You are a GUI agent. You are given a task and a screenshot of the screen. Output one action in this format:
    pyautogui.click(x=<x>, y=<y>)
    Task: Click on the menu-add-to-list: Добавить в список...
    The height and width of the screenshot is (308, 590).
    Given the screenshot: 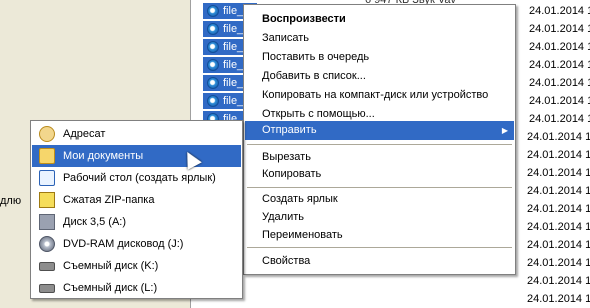 What is the action you would take?
    pyautogui.click(x=379, y=76)
    